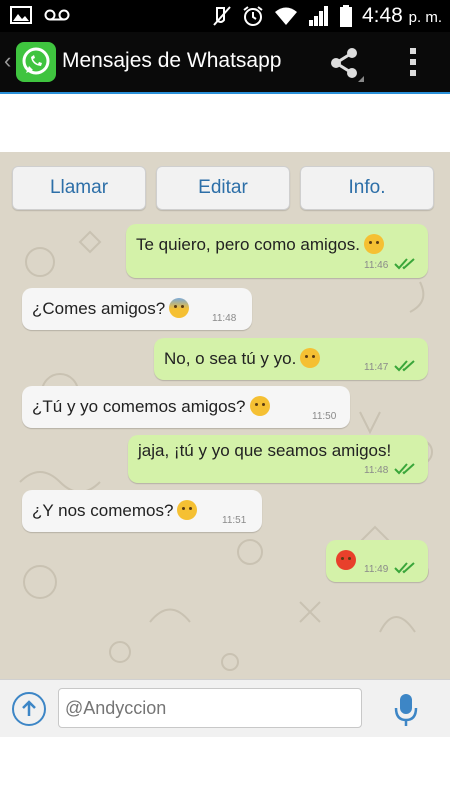 The height and width of the screenshot is (800, 450). I want to click on share-icon, so click(344, 64).